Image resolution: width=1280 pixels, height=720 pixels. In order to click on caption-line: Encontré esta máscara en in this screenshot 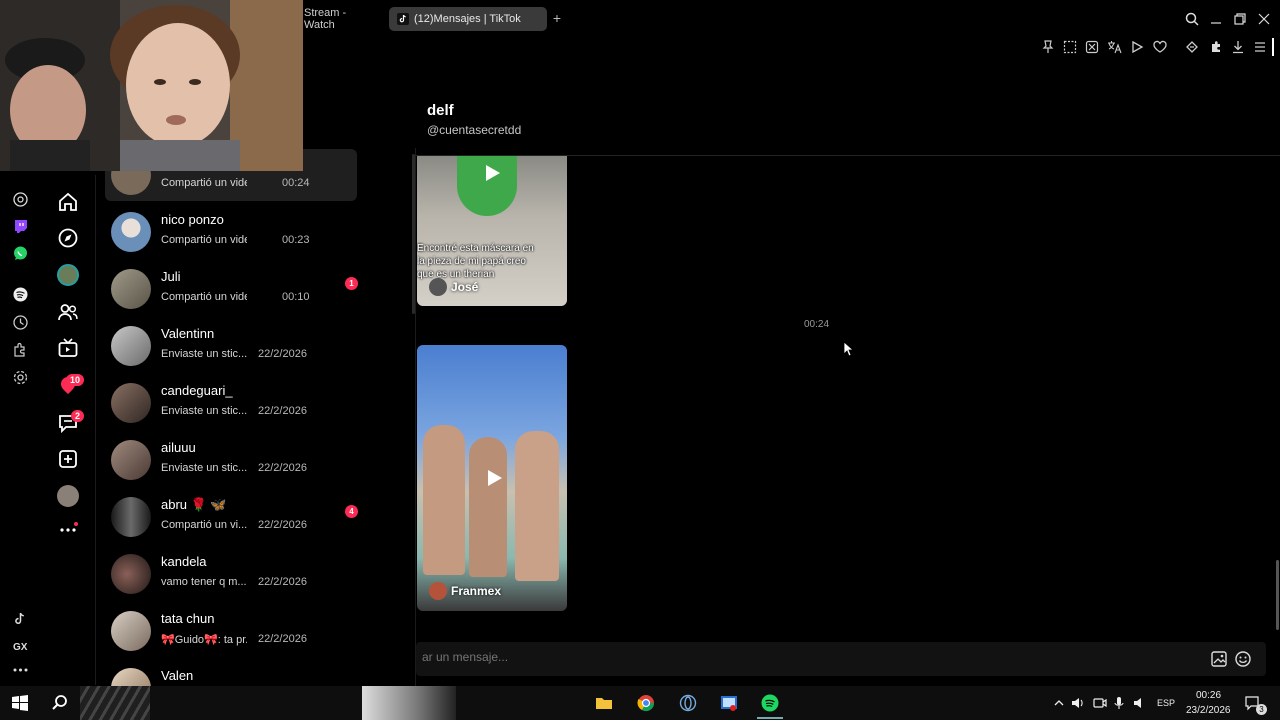, I will do `click(475, 248)`.